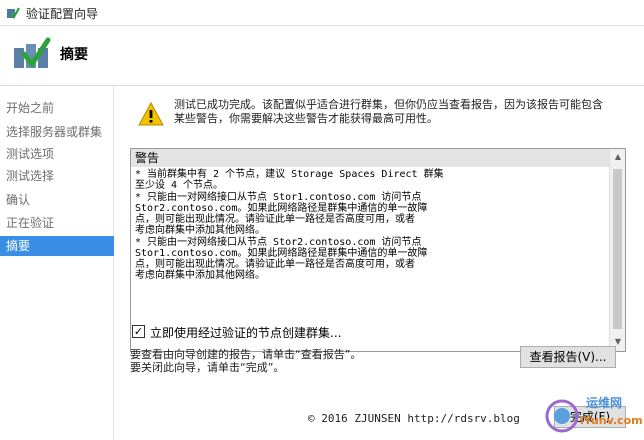 This screenshot has height=440, width=644. Describe the element at coordinates (57, 132) in the screenshot. I see `sidebar-item-select-servers: 选择服务器或群集` at that location.